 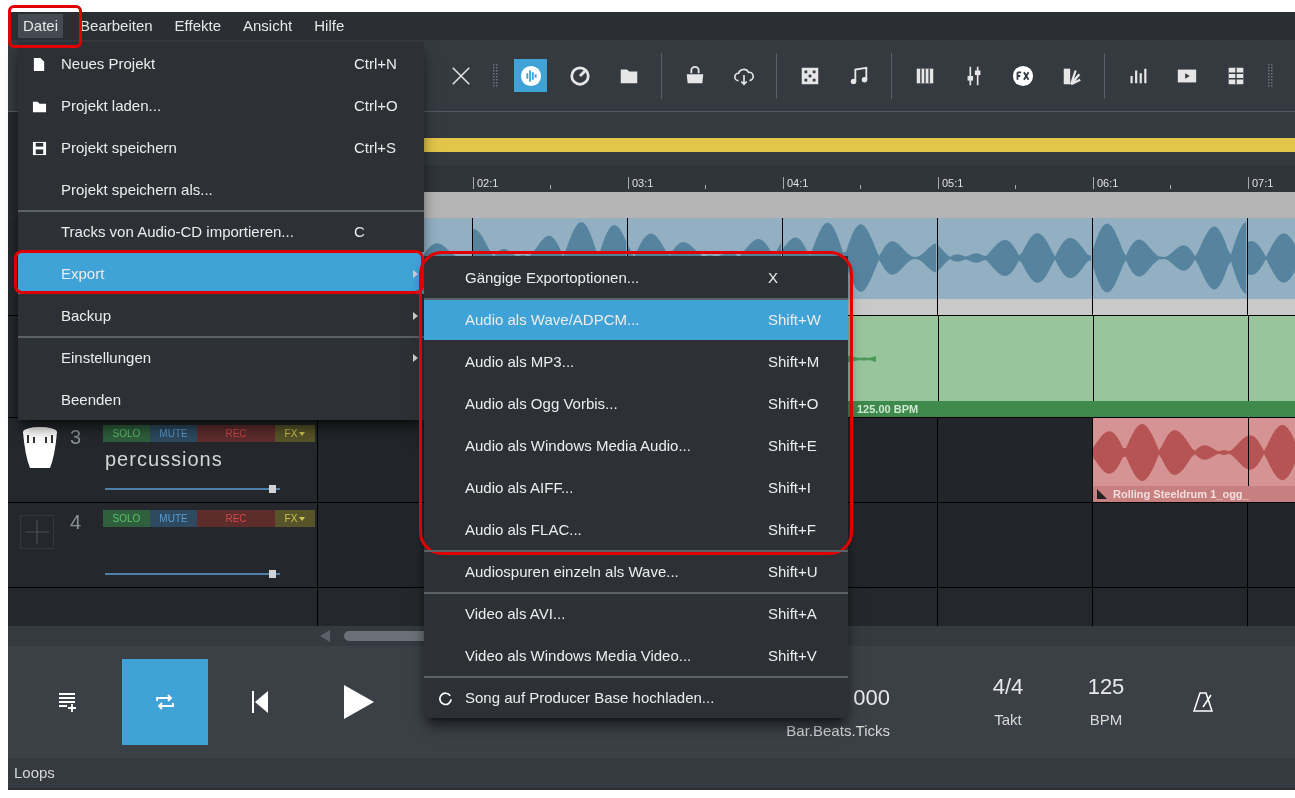 What do you see at coordinates (1106, 687) in the screenshot?
I see `tempo-value: 125` at bounding box center [1106, 687].